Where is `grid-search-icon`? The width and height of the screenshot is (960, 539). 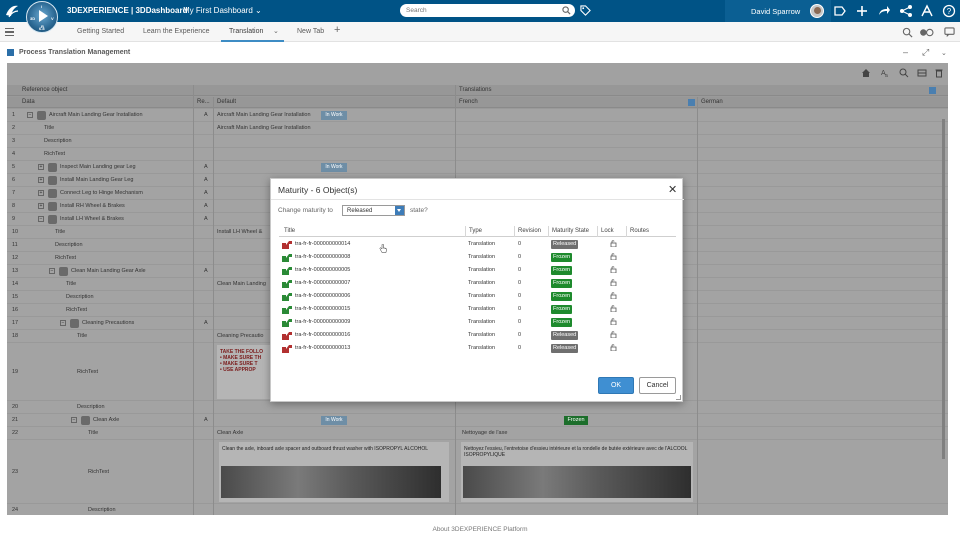
grid-search-icon is located at coordinates (904, 73).